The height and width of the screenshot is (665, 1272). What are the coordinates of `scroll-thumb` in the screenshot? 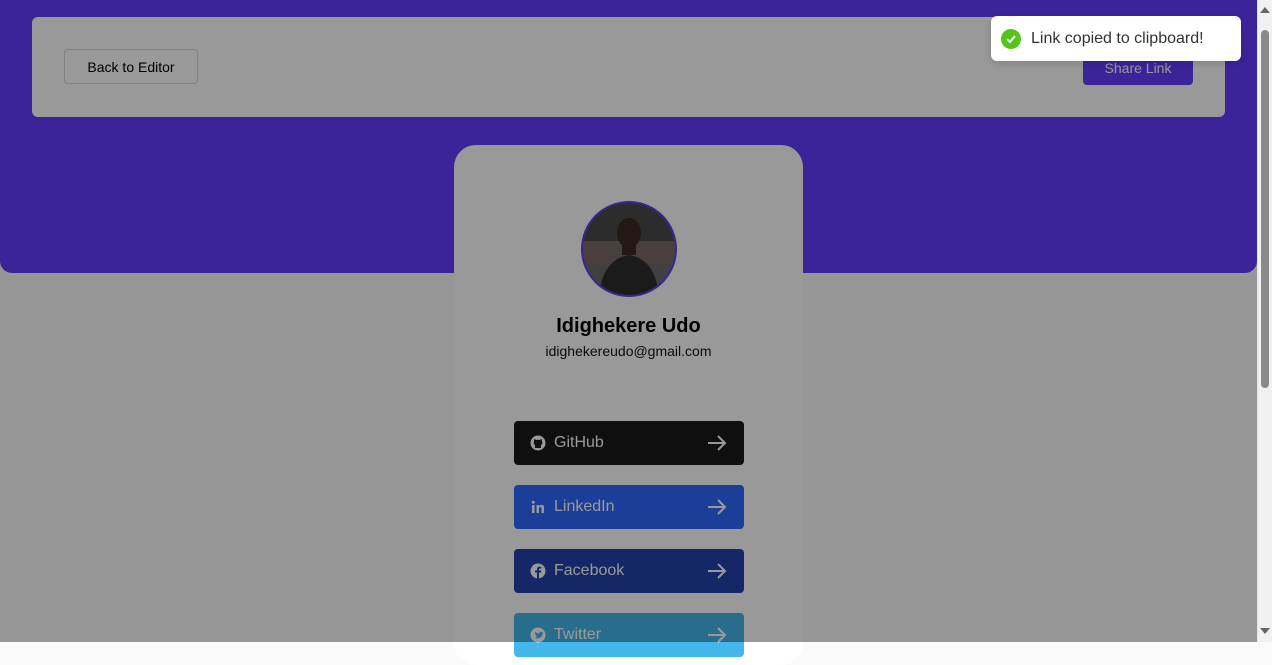 It's located at (1265, 209).